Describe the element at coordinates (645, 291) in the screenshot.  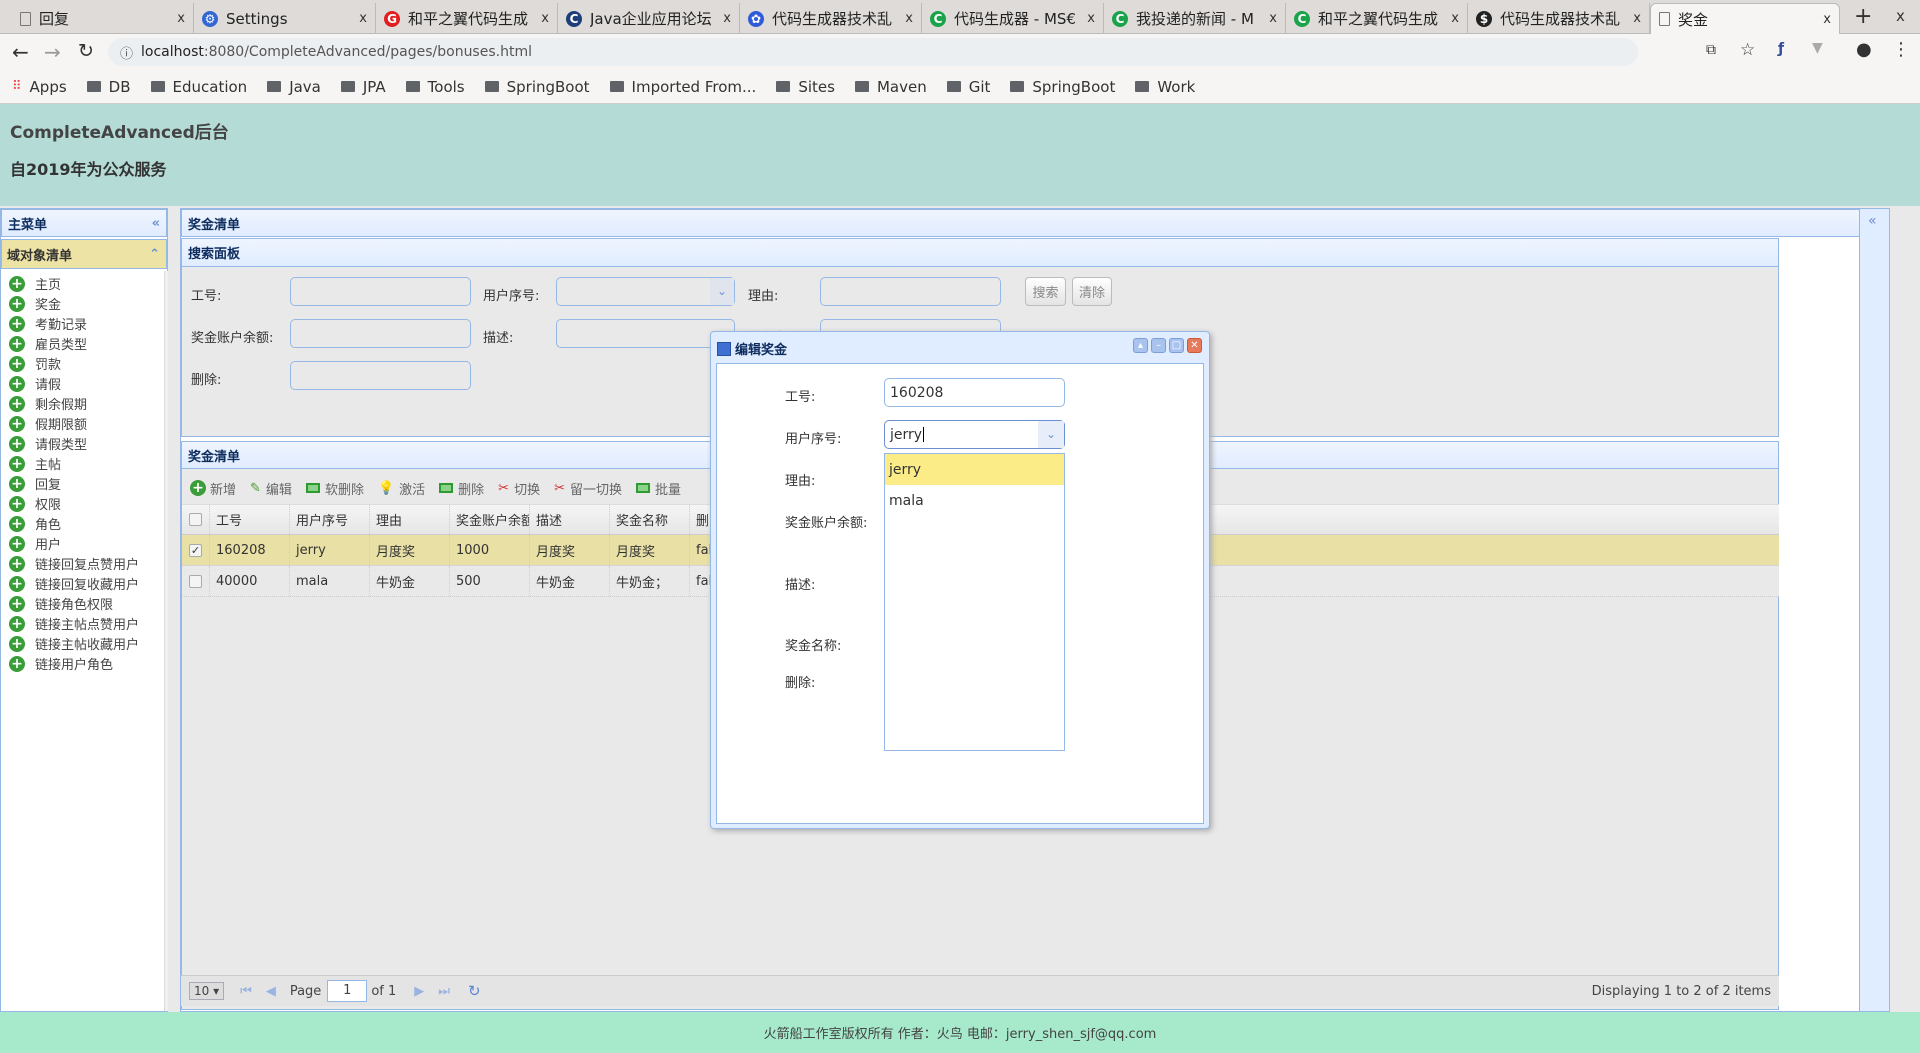
I see `search-userid-combobox: ⌄` at that location.